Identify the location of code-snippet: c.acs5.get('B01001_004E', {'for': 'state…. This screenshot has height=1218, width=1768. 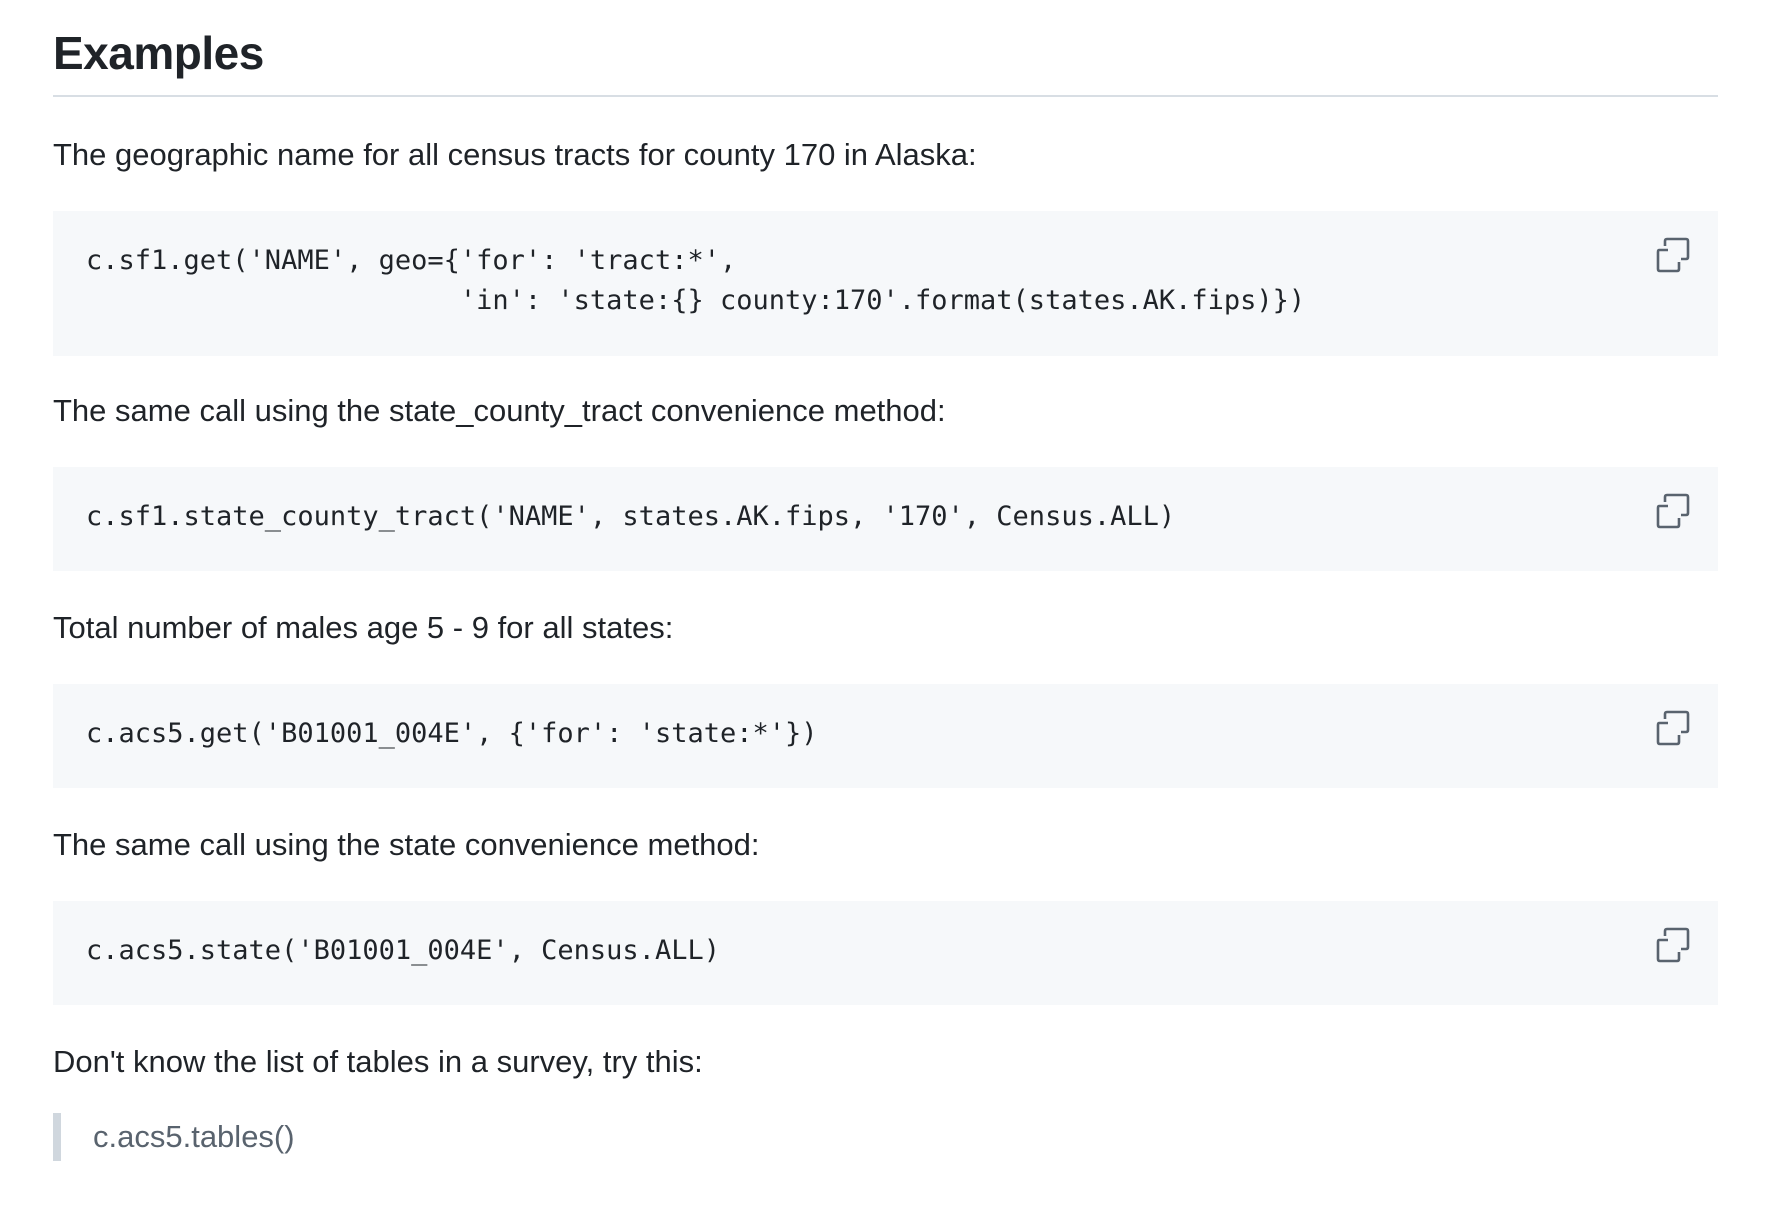
(452, 734).